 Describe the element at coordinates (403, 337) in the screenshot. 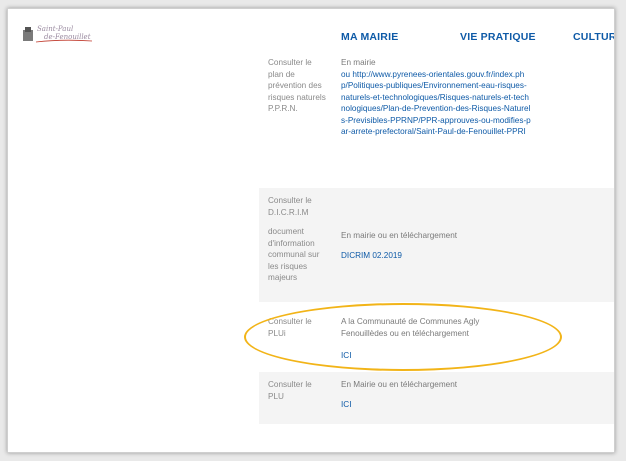

I see `highlight-ellipse` at that location.